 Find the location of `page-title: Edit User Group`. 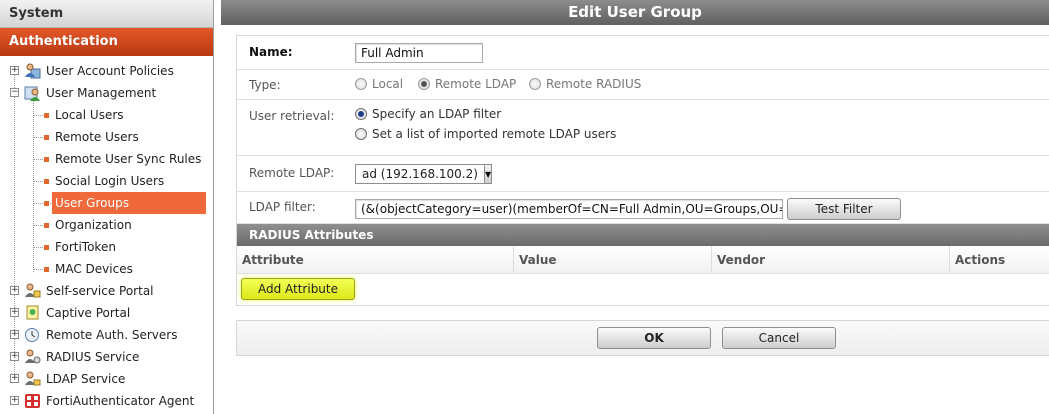

page-title: Edit User Group is located at coordinates (635, 12).